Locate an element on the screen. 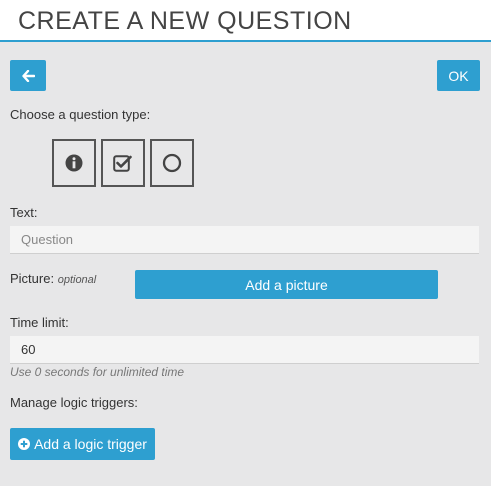 This screenshot has height=486, width=491. picture-label-text: Picture: is located at coordinates (32, 278).